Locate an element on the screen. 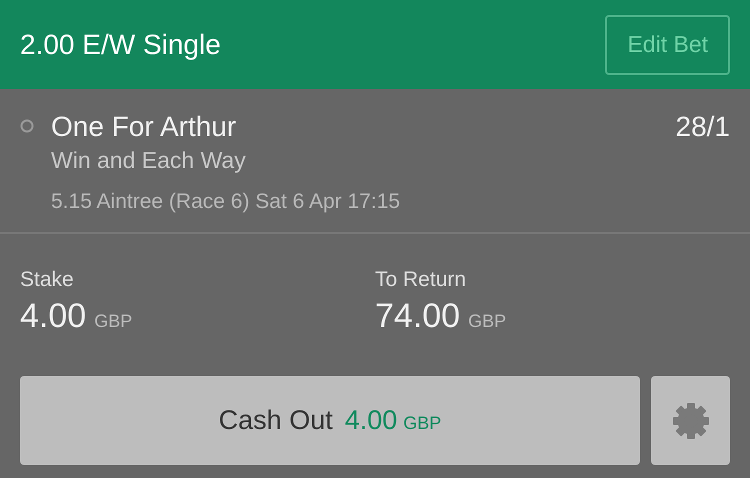 This screenshot has width=750, height=478. event-details: 5.15 Aintree (Race 6) Sat 6 Apr 17:15 is located at coordinates (225, 201).